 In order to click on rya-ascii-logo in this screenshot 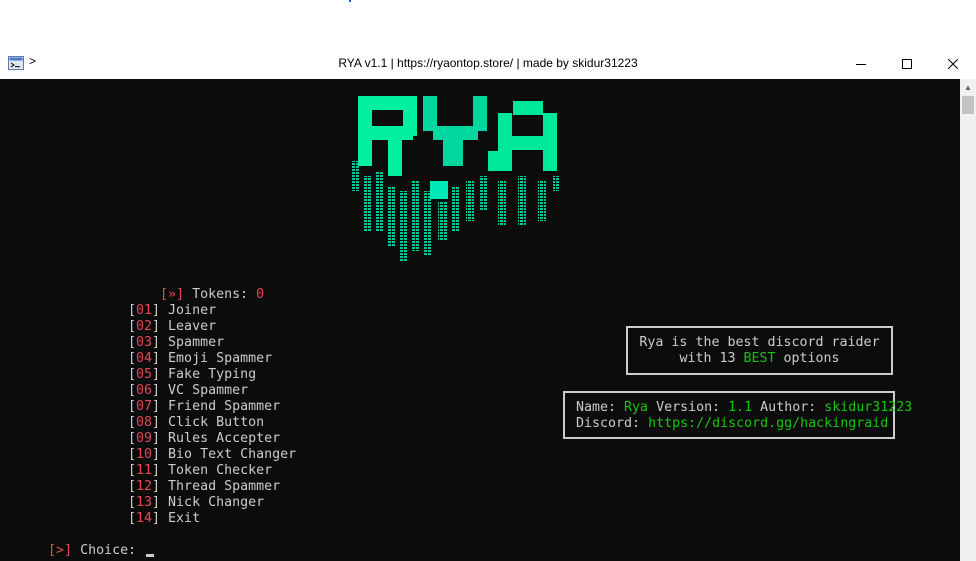, I will do `click(455, 178)`.